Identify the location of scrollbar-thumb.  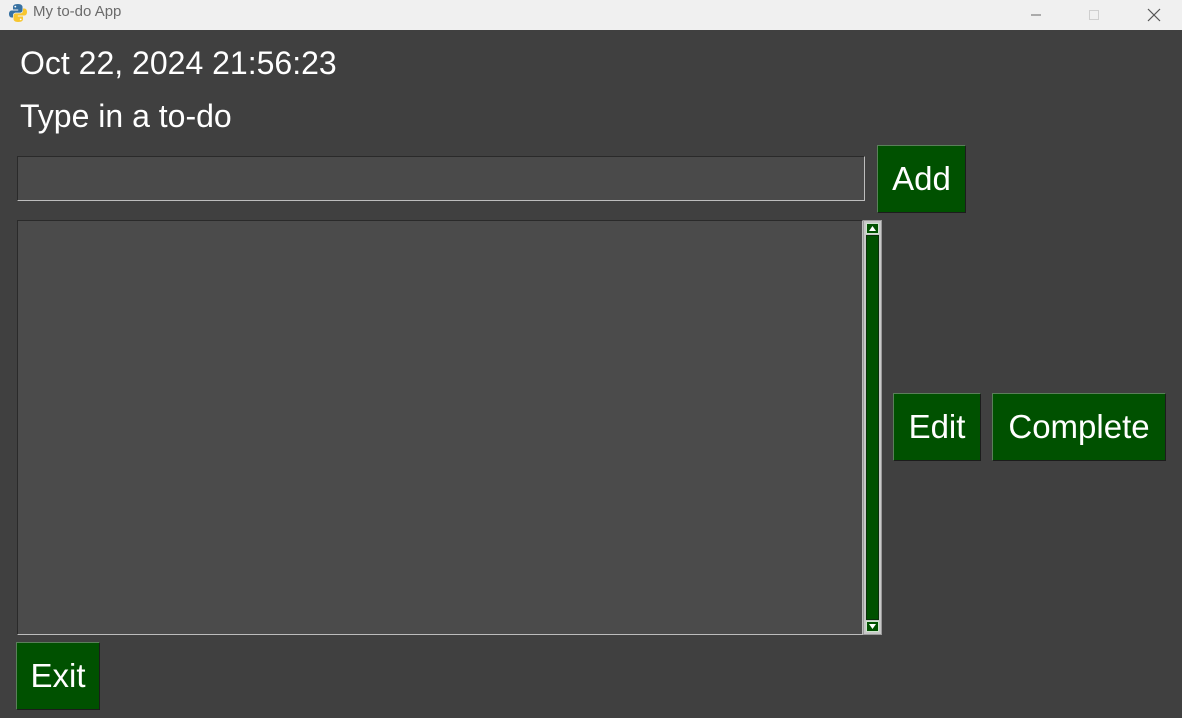
(872, 427).